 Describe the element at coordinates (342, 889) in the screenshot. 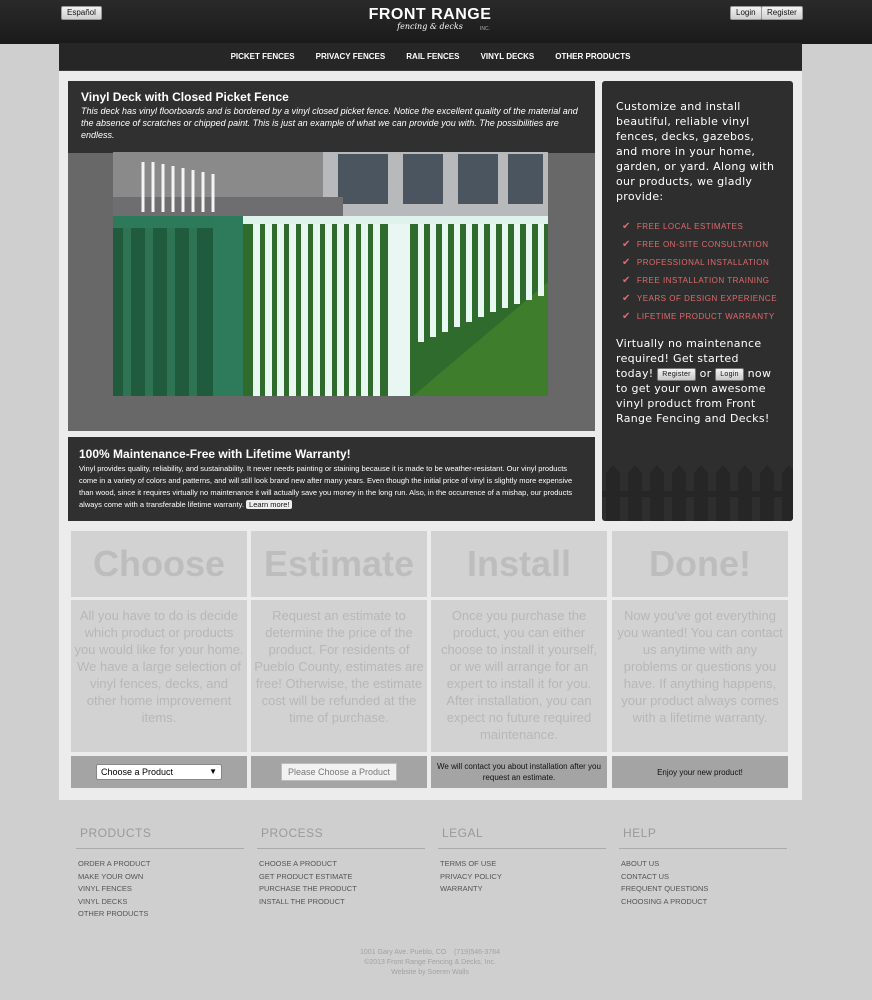

I see `footer-link: PURCHASE THE PRODUCT` at that location.